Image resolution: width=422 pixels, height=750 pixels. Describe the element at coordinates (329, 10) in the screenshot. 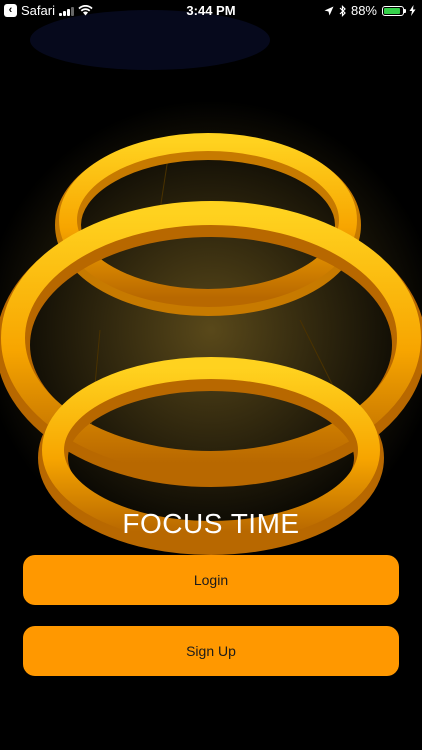

I see `location-arrow-icon` at that location.